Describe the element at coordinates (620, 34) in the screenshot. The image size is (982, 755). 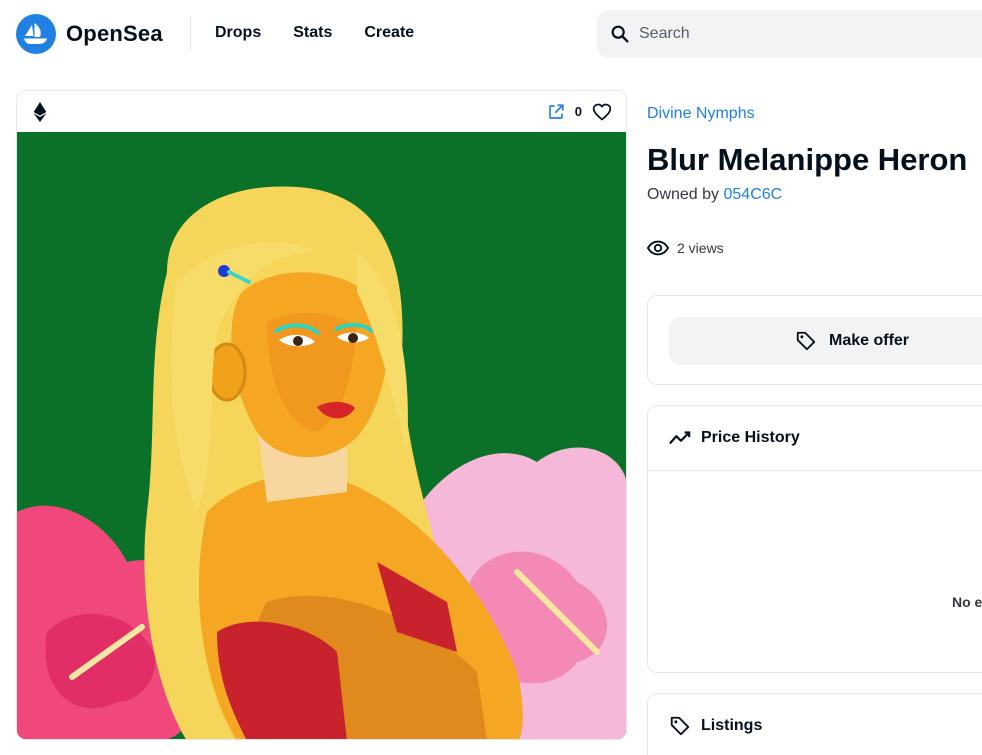
I see `search-icon` at that location.